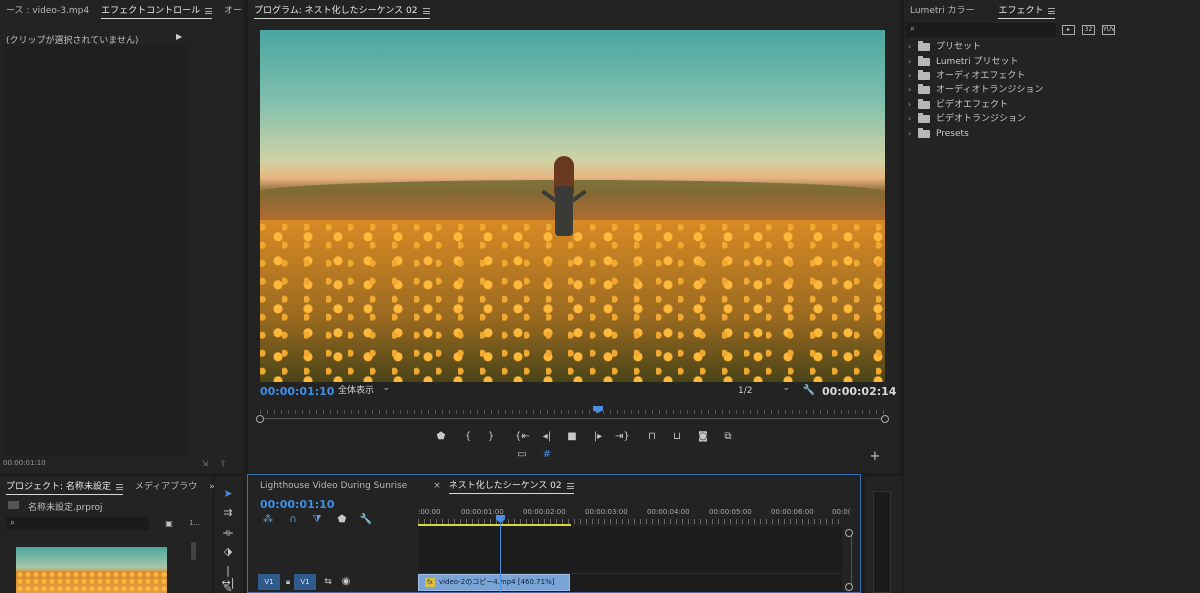 Image resolution: width=1200 pixels, height=593 pixels. Describe the element at coordinates (346, 582) in the screenshot. I see `eye-icon: ◉` at that location.